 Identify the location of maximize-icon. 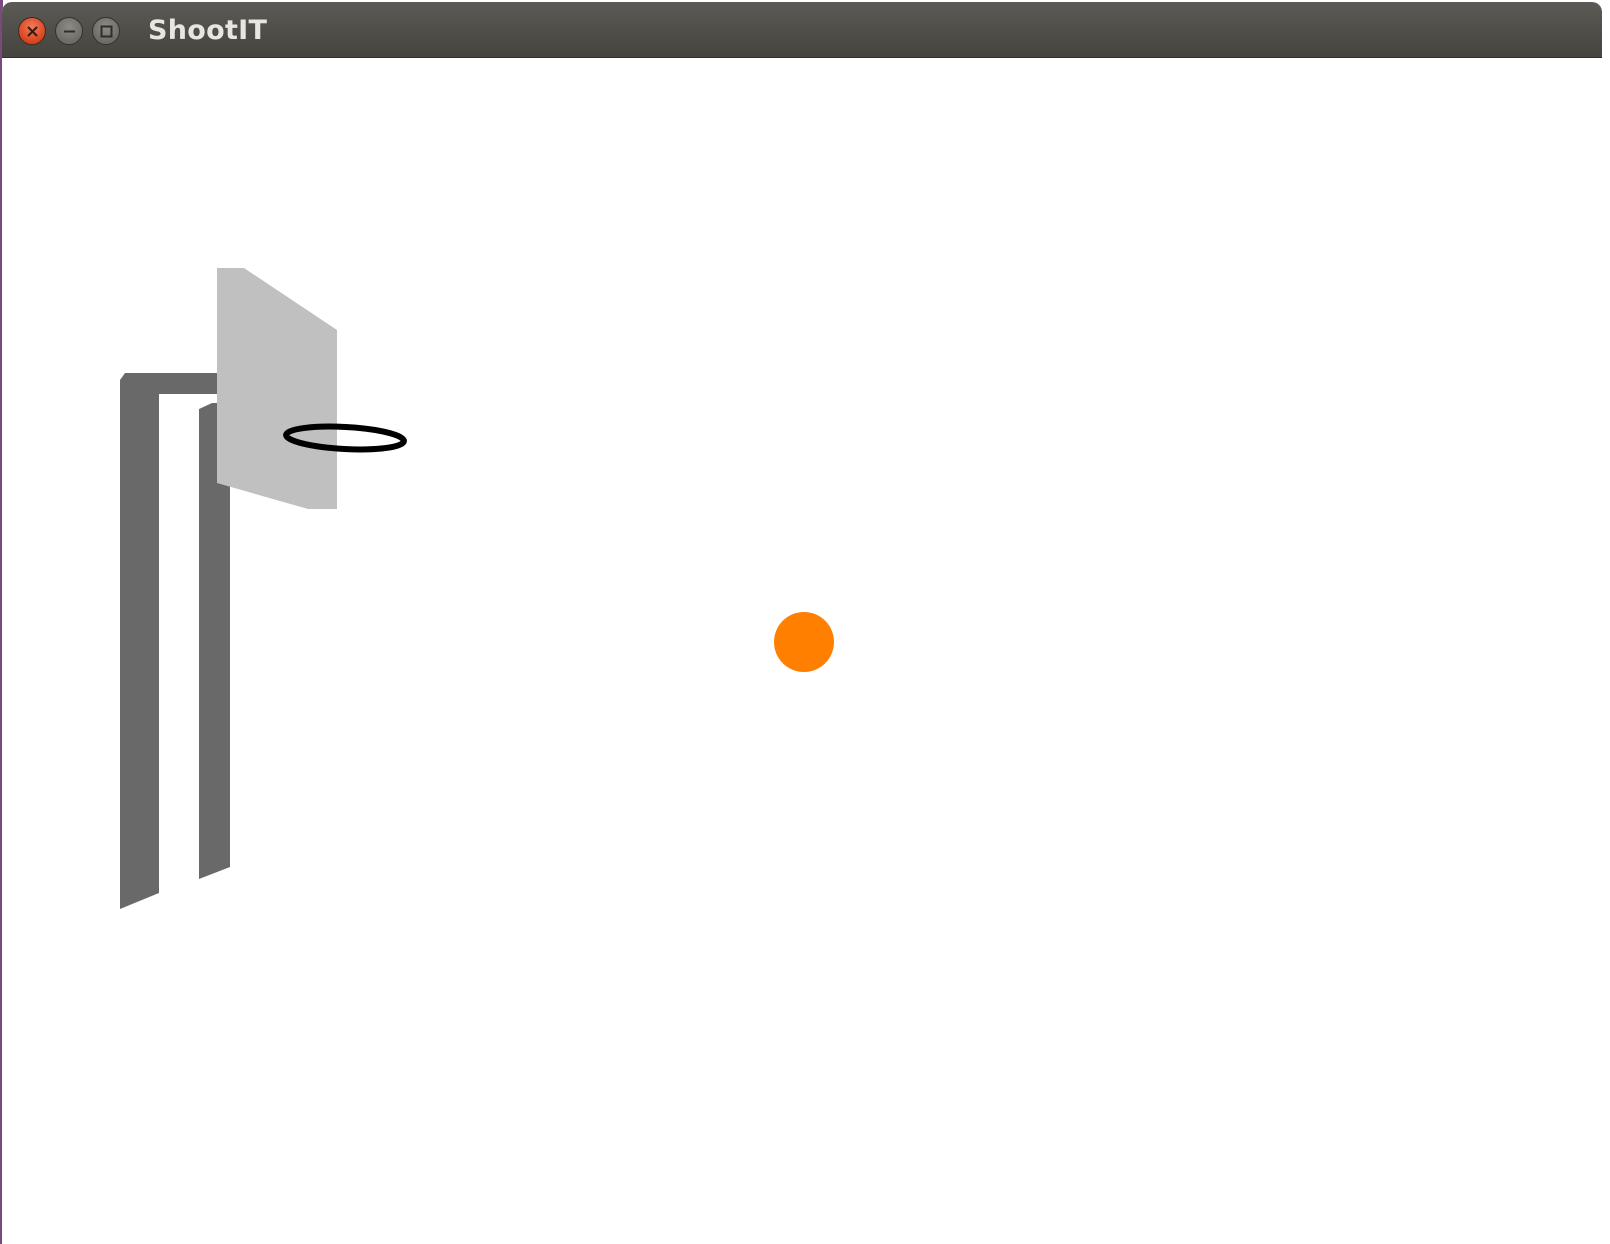
(106, 31).